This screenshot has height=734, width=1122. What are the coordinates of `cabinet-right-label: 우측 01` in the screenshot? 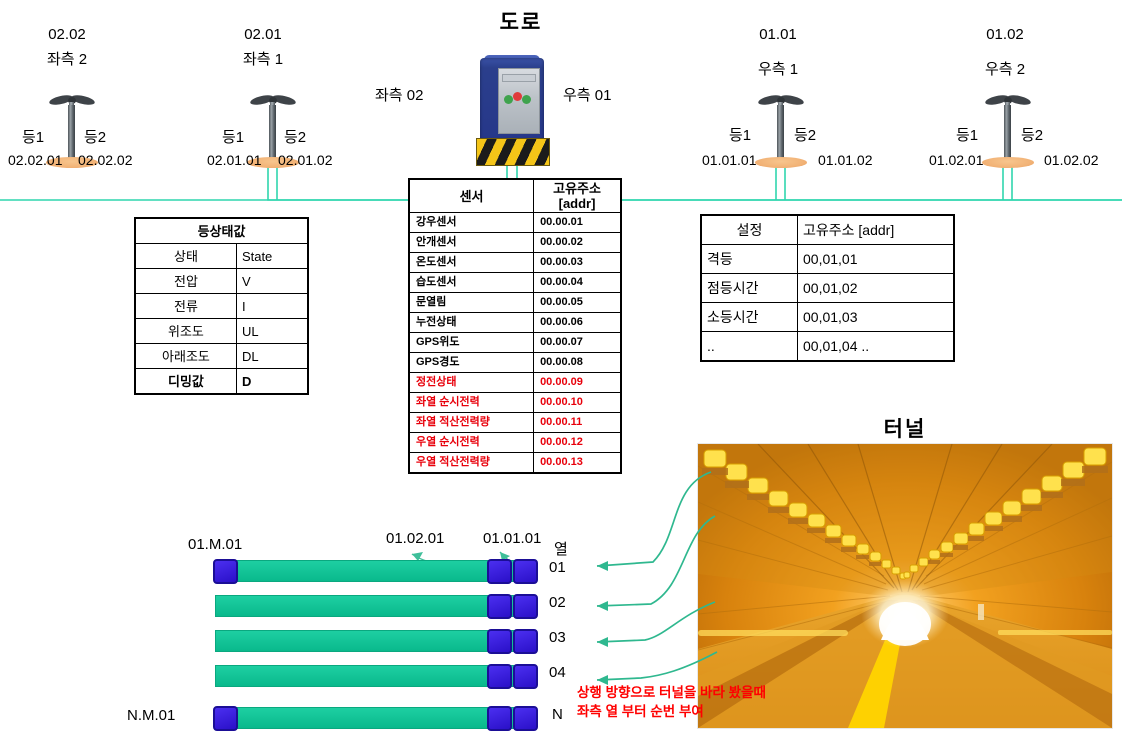 It's located at (587, 95).